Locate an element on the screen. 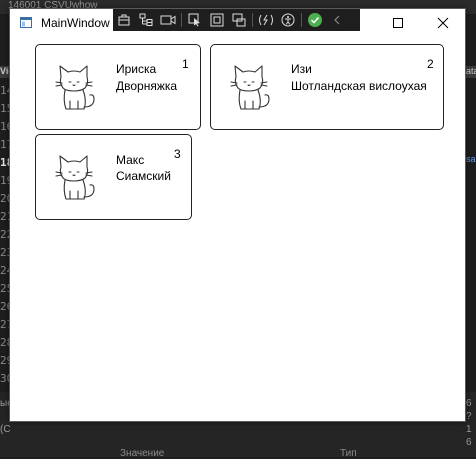  ide-bottom-right-text: ? is located at coordinates (469, 416).